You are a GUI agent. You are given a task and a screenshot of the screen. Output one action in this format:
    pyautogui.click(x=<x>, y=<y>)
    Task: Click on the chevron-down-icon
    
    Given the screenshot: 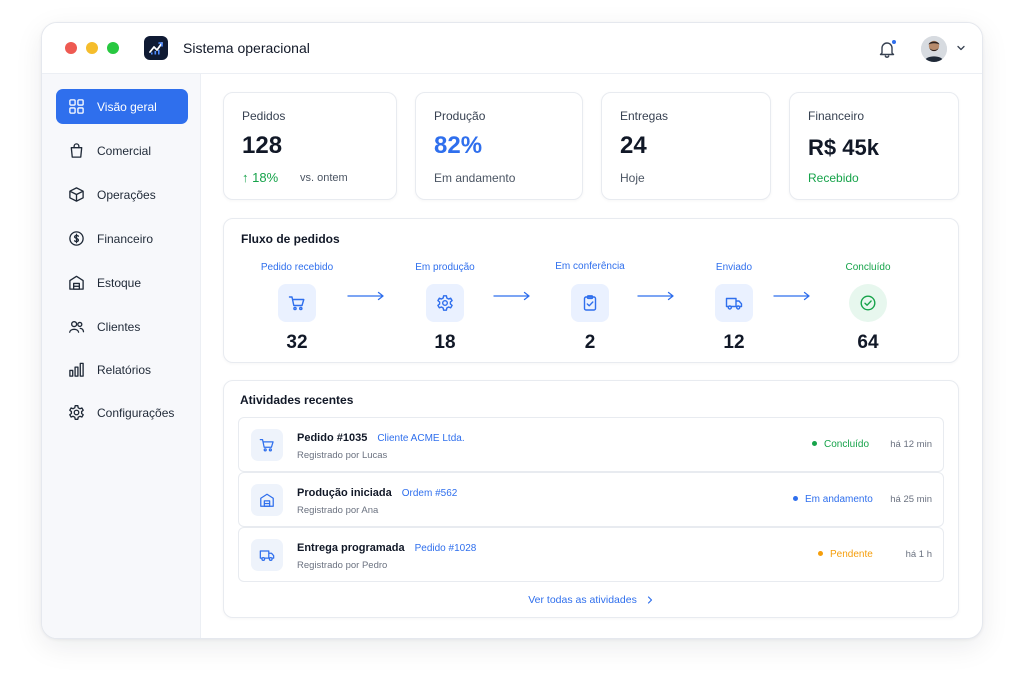 What is the action you would take?
    pyautogui.click(x=961, y=48)
    